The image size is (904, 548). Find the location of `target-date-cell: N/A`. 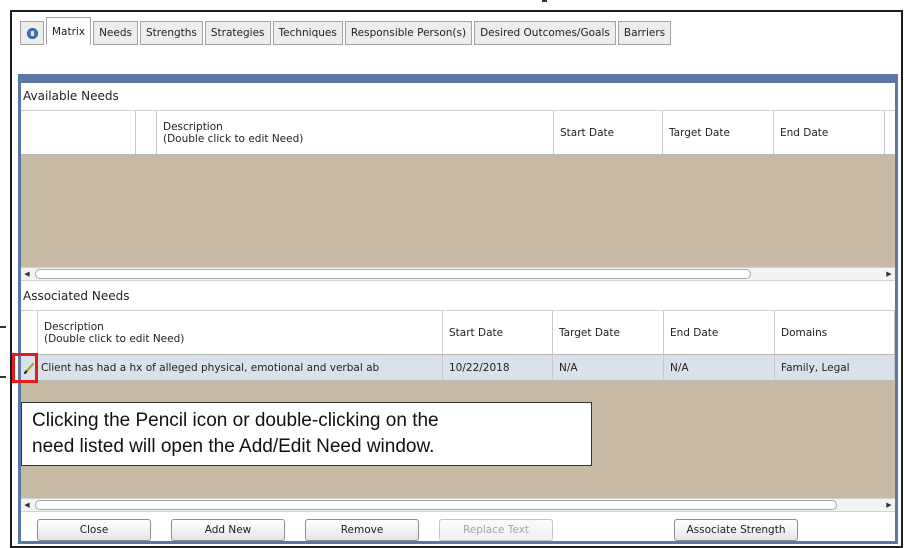

target-date-cell: N/A is located at coordinates (608, 367).